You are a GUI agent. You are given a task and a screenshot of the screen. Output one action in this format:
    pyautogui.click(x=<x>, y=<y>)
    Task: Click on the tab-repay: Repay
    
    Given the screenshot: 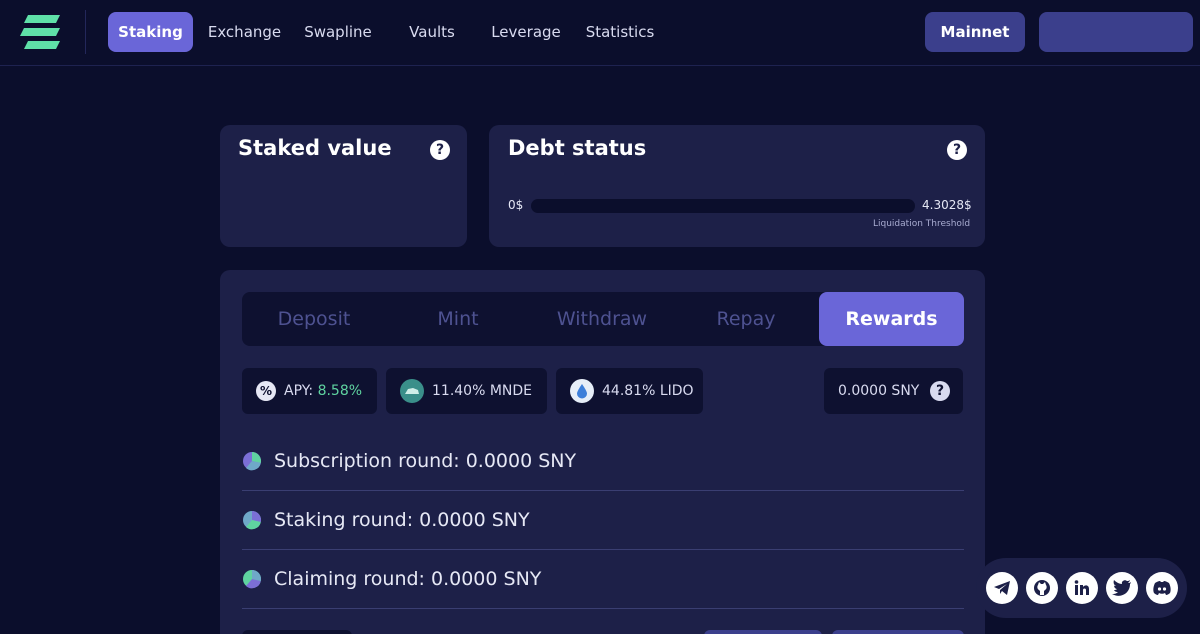 What is the action you would take?
    pyautogui.click(x=746, y=319)
    